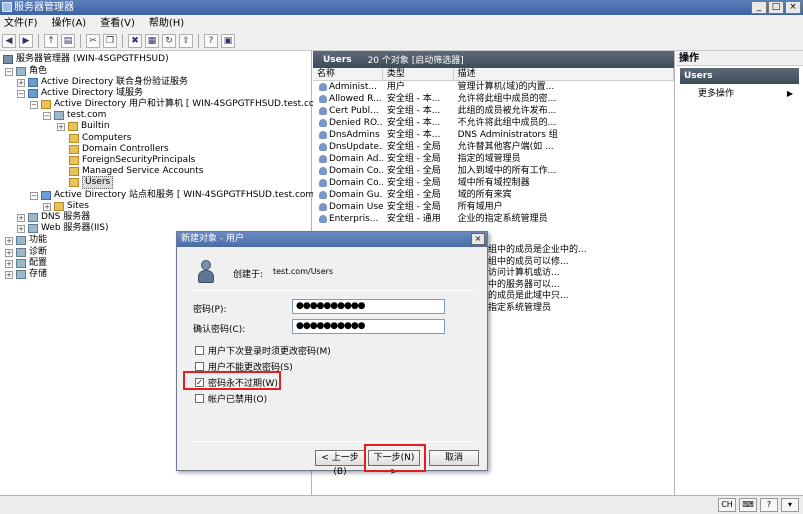  I want to click on tree-node-builtin: + Builtin, so click(83, 126).